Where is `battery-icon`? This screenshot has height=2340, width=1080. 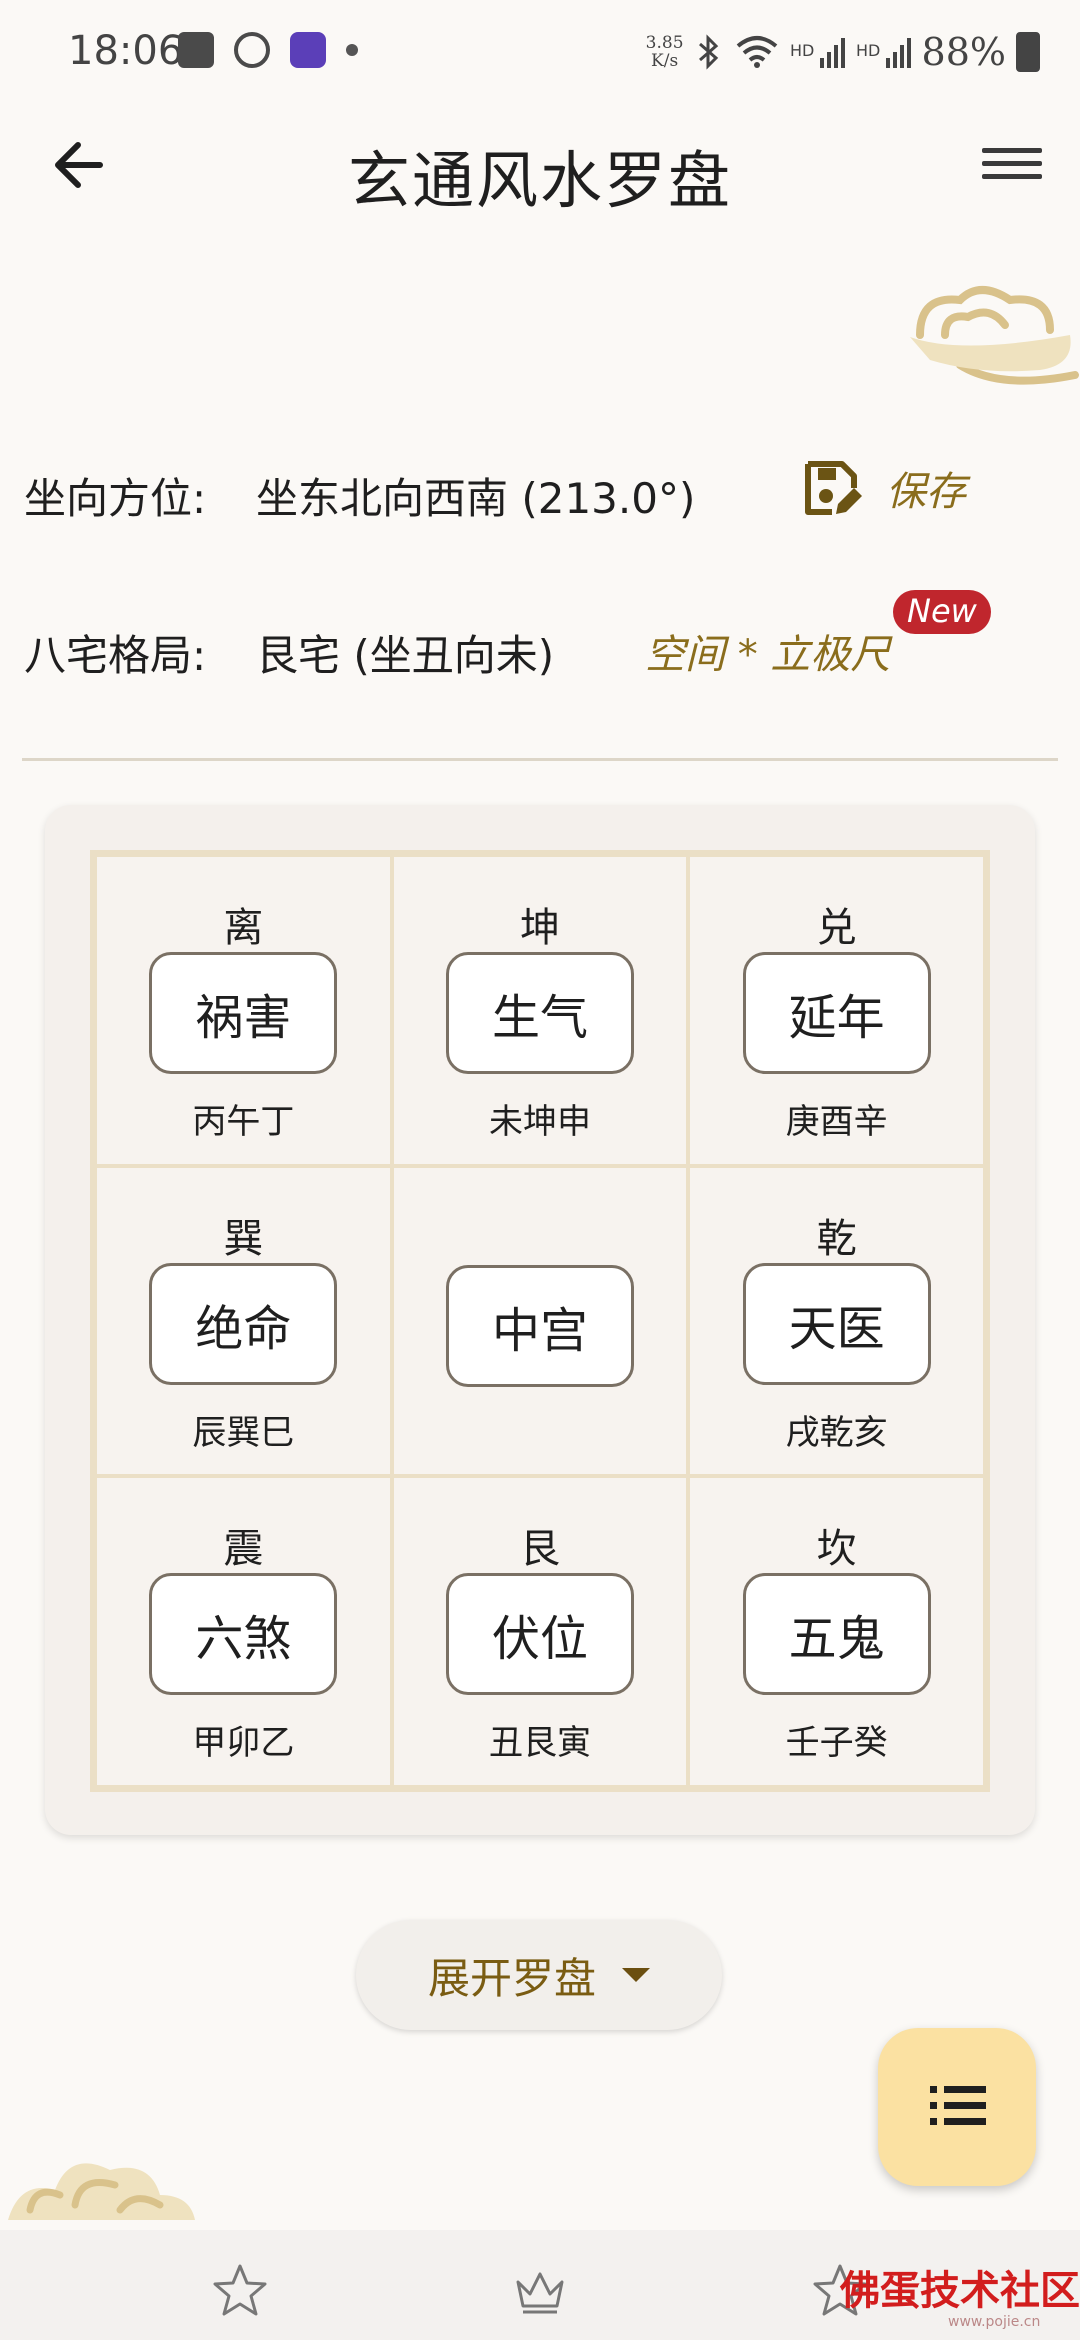 battery-icon is located at coordinates (1028, 52).